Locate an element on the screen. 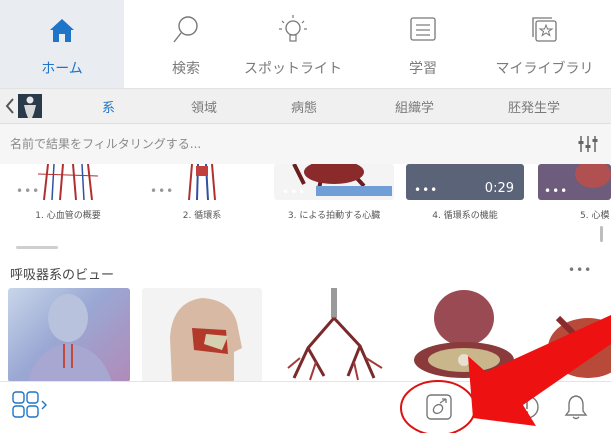 The image size is (611, 434). chest-section-image is located at coordinates (579, 346).